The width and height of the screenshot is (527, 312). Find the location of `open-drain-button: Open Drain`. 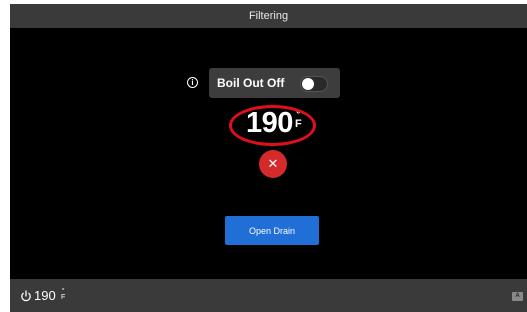

open-drain-button: Open Drain is located at coordinates (272, 230).